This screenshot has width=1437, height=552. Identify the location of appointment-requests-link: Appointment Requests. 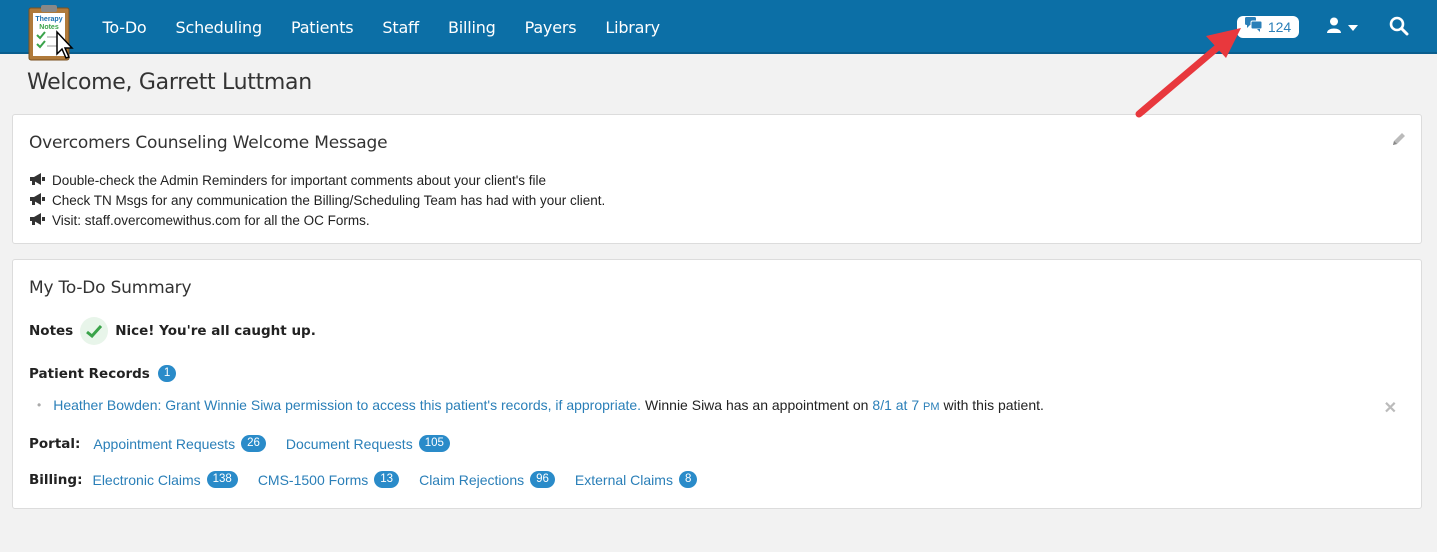
(164, 444).